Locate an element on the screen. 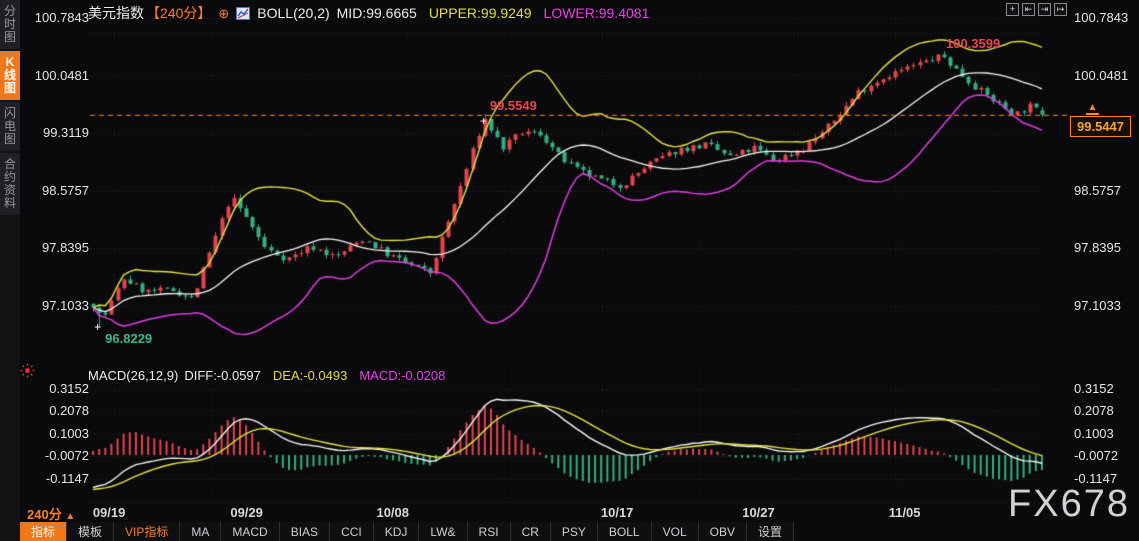  symbol-title: 美元指数 is located at coordinates (116, 13).